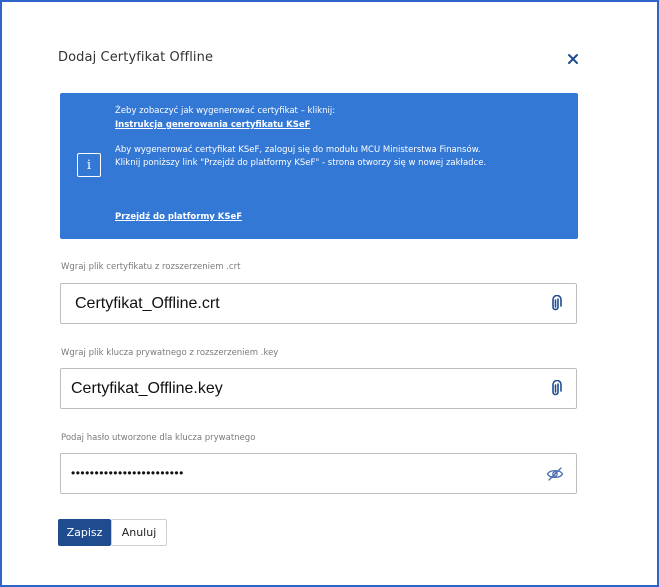  What do you see at coordinates (147, 388) in the screenshot?
I see `key-file-value: Certyfikat_Offline.key` at bounding box center [147, 388].